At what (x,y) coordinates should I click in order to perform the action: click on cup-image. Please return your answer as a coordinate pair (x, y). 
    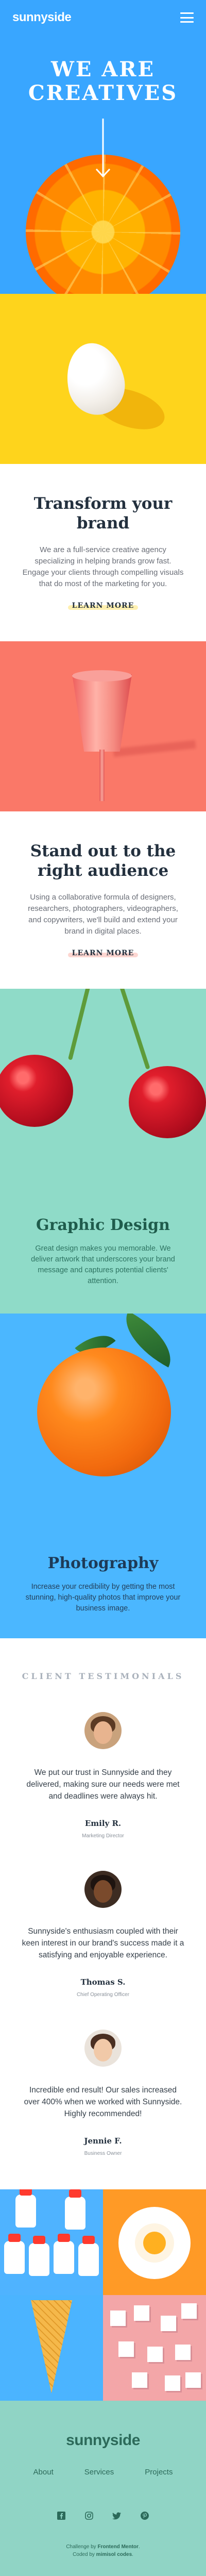
    Looking at the image, I should click on (103, 726).